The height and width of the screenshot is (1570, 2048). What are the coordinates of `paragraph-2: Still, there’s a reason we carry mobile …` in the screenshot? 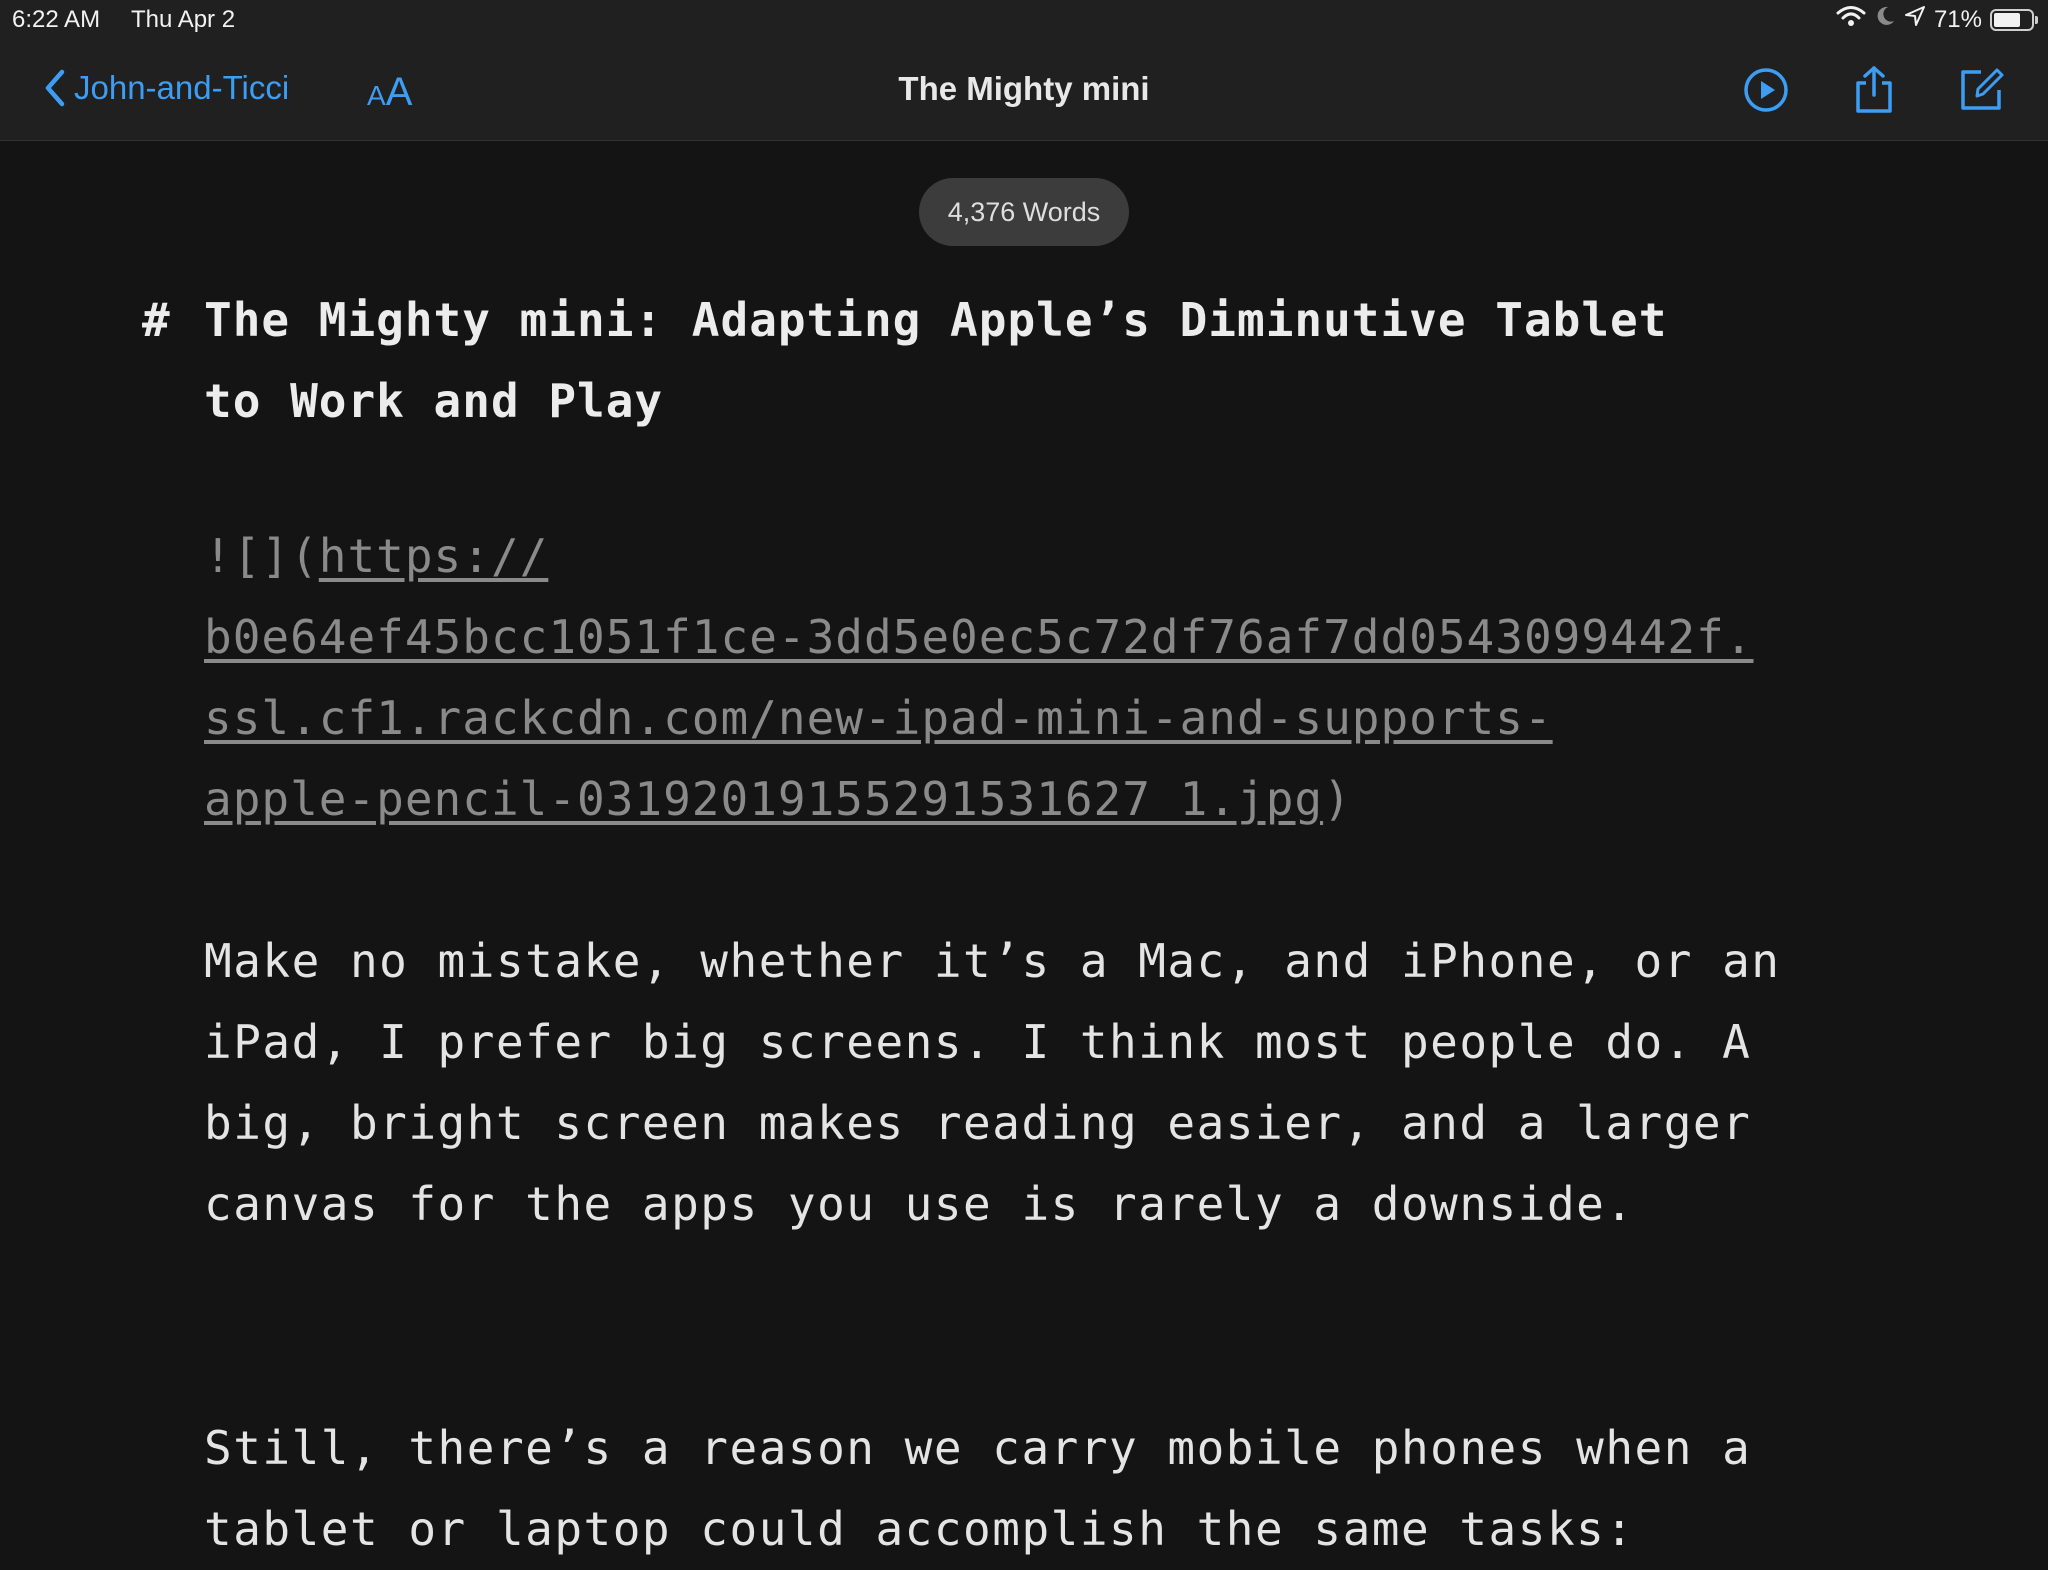 It's located at (1024, 1489).